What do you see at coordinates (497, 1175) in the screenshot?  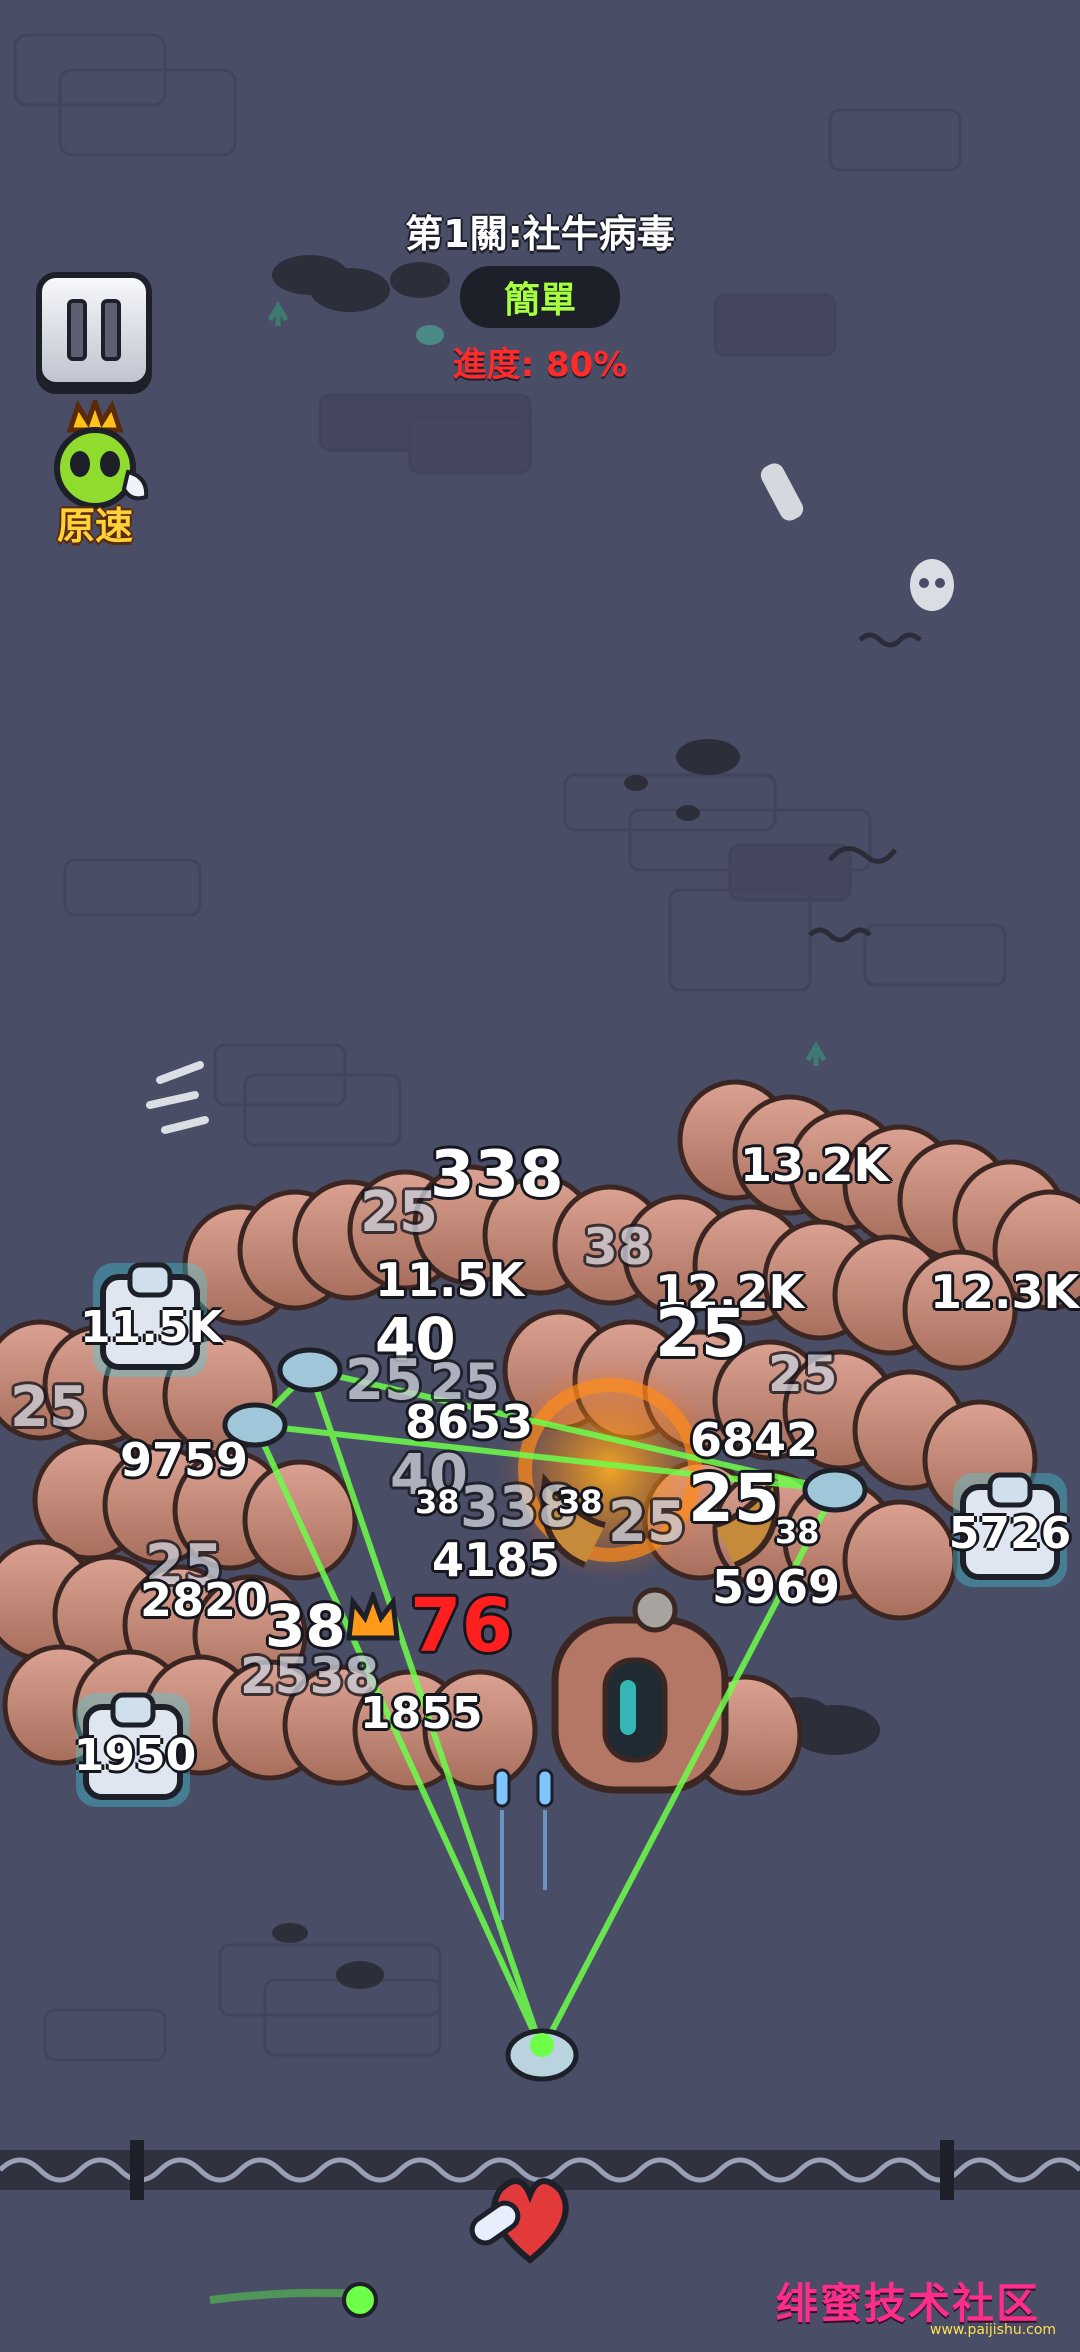 I see `damage-number: 338` at bounding box center [497, 1175].